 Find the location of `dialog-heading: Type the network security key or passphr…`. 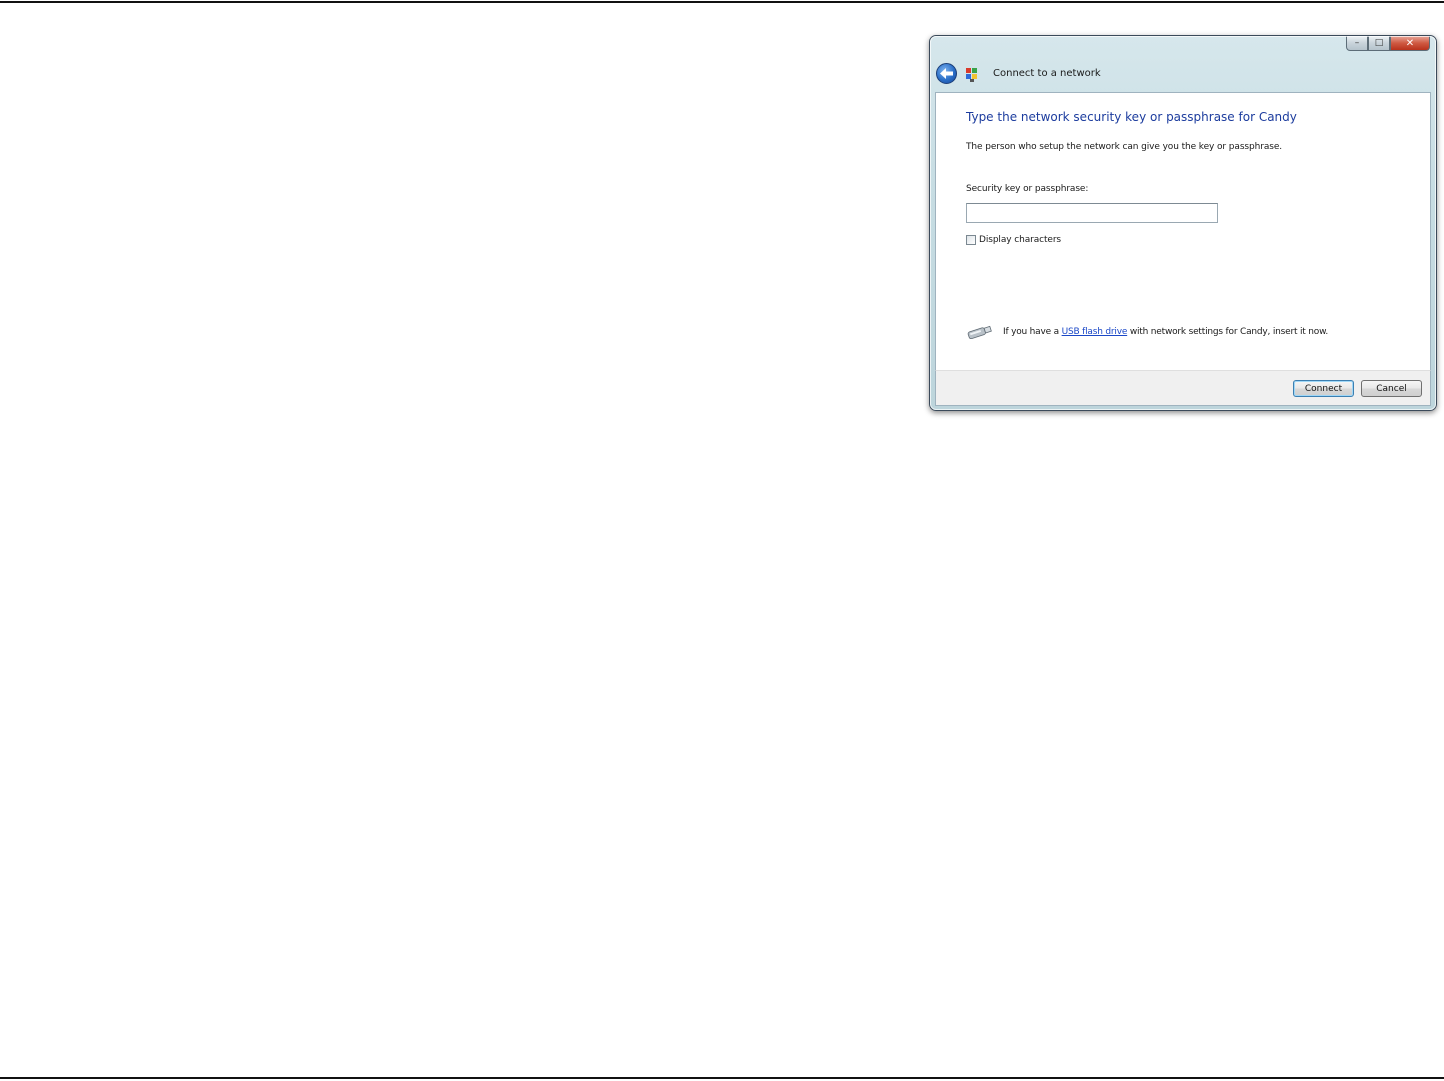

dialog-heading: Type the network security key or passphr… is located at coordinates (1131, 117).